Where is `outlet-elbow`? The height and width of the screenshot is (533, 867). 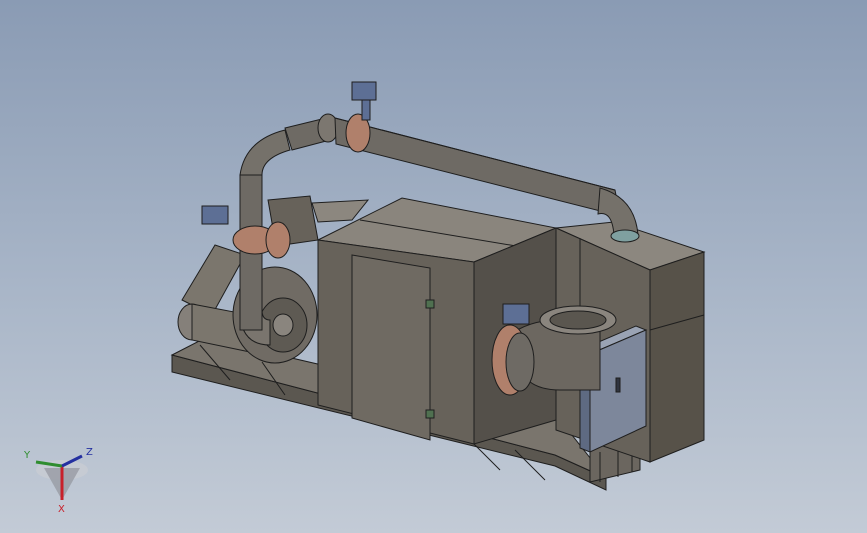
outlet-elbow is located at coordinates (554, 349).